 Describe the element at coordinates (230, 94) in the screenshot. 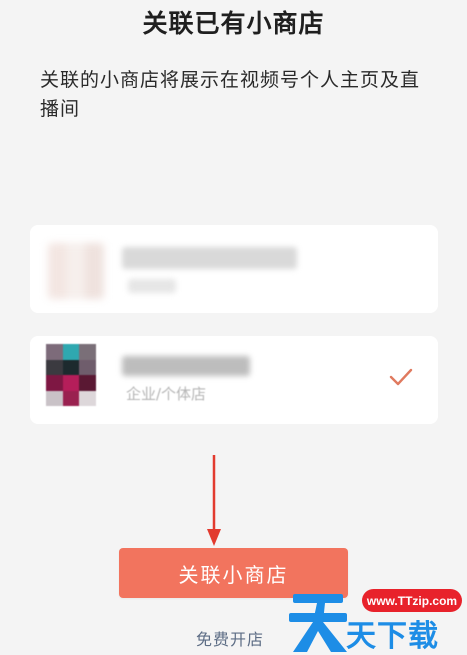

I see `page-description: 关联的小商店将展示在视频号个人主页及直播间` at that location.